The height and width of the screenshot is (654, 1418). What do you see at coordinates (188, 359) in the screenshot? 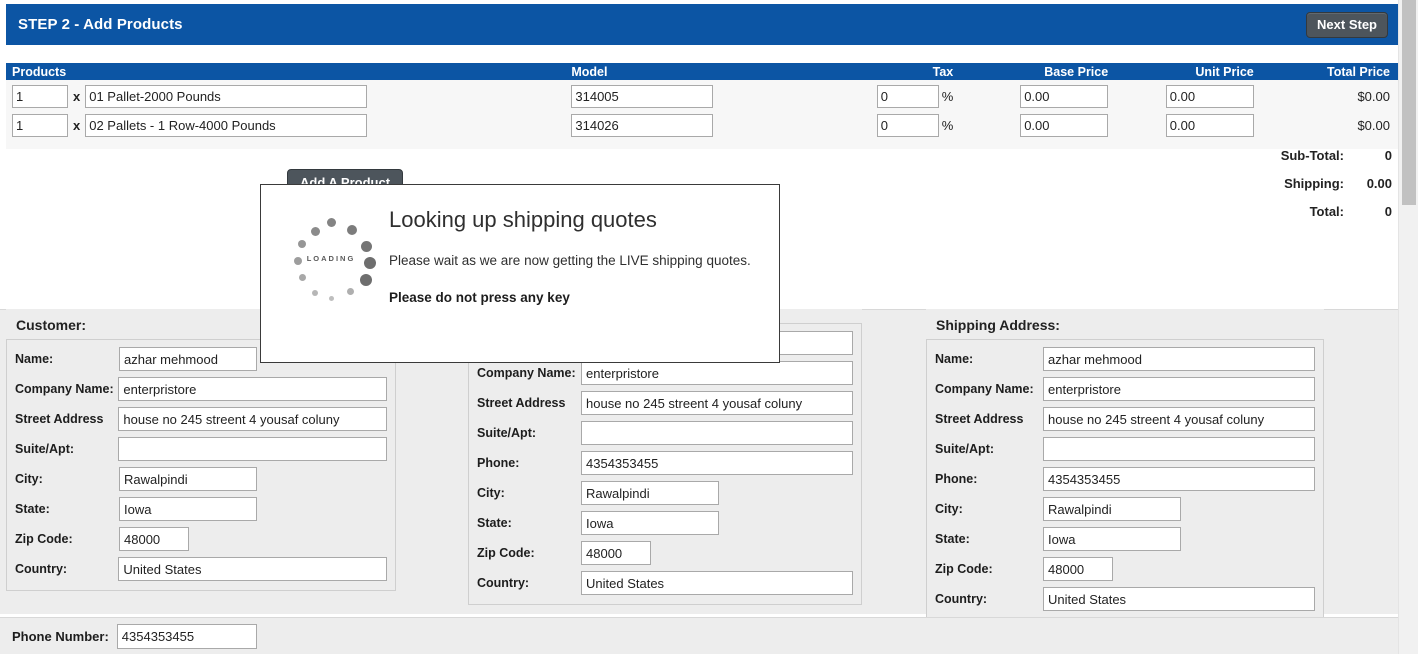
I see `customer-name-input` at bounding box center [188, 359].